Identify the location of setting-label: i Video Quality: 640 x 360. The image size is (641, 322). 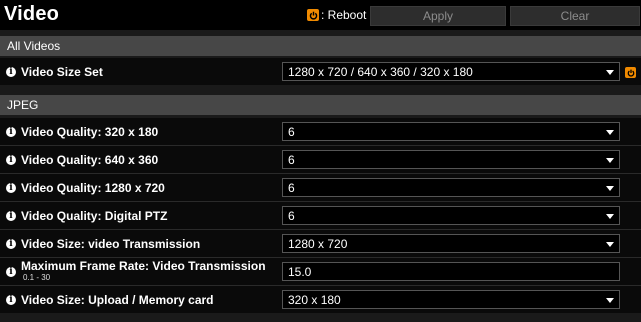
(82, 159).